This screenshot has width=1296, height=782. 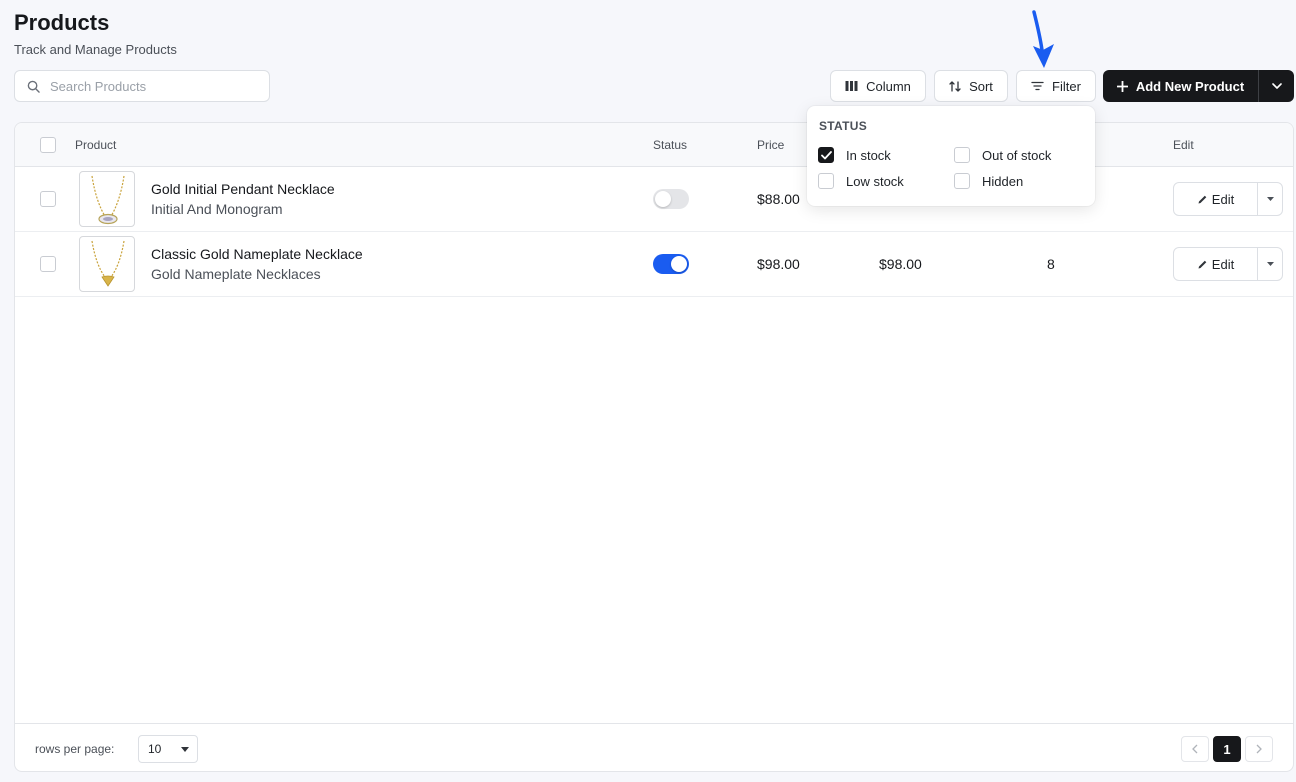 I want to click on filter-option-in-stock: In stock, so click(x=854, y=155).